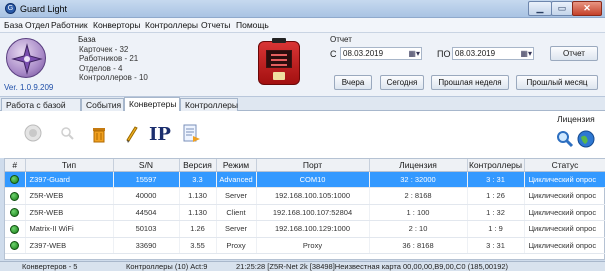 The height and width of the screenshot is (271, 605). I want to click on column-header: Контроллеры, so click(496, 165).